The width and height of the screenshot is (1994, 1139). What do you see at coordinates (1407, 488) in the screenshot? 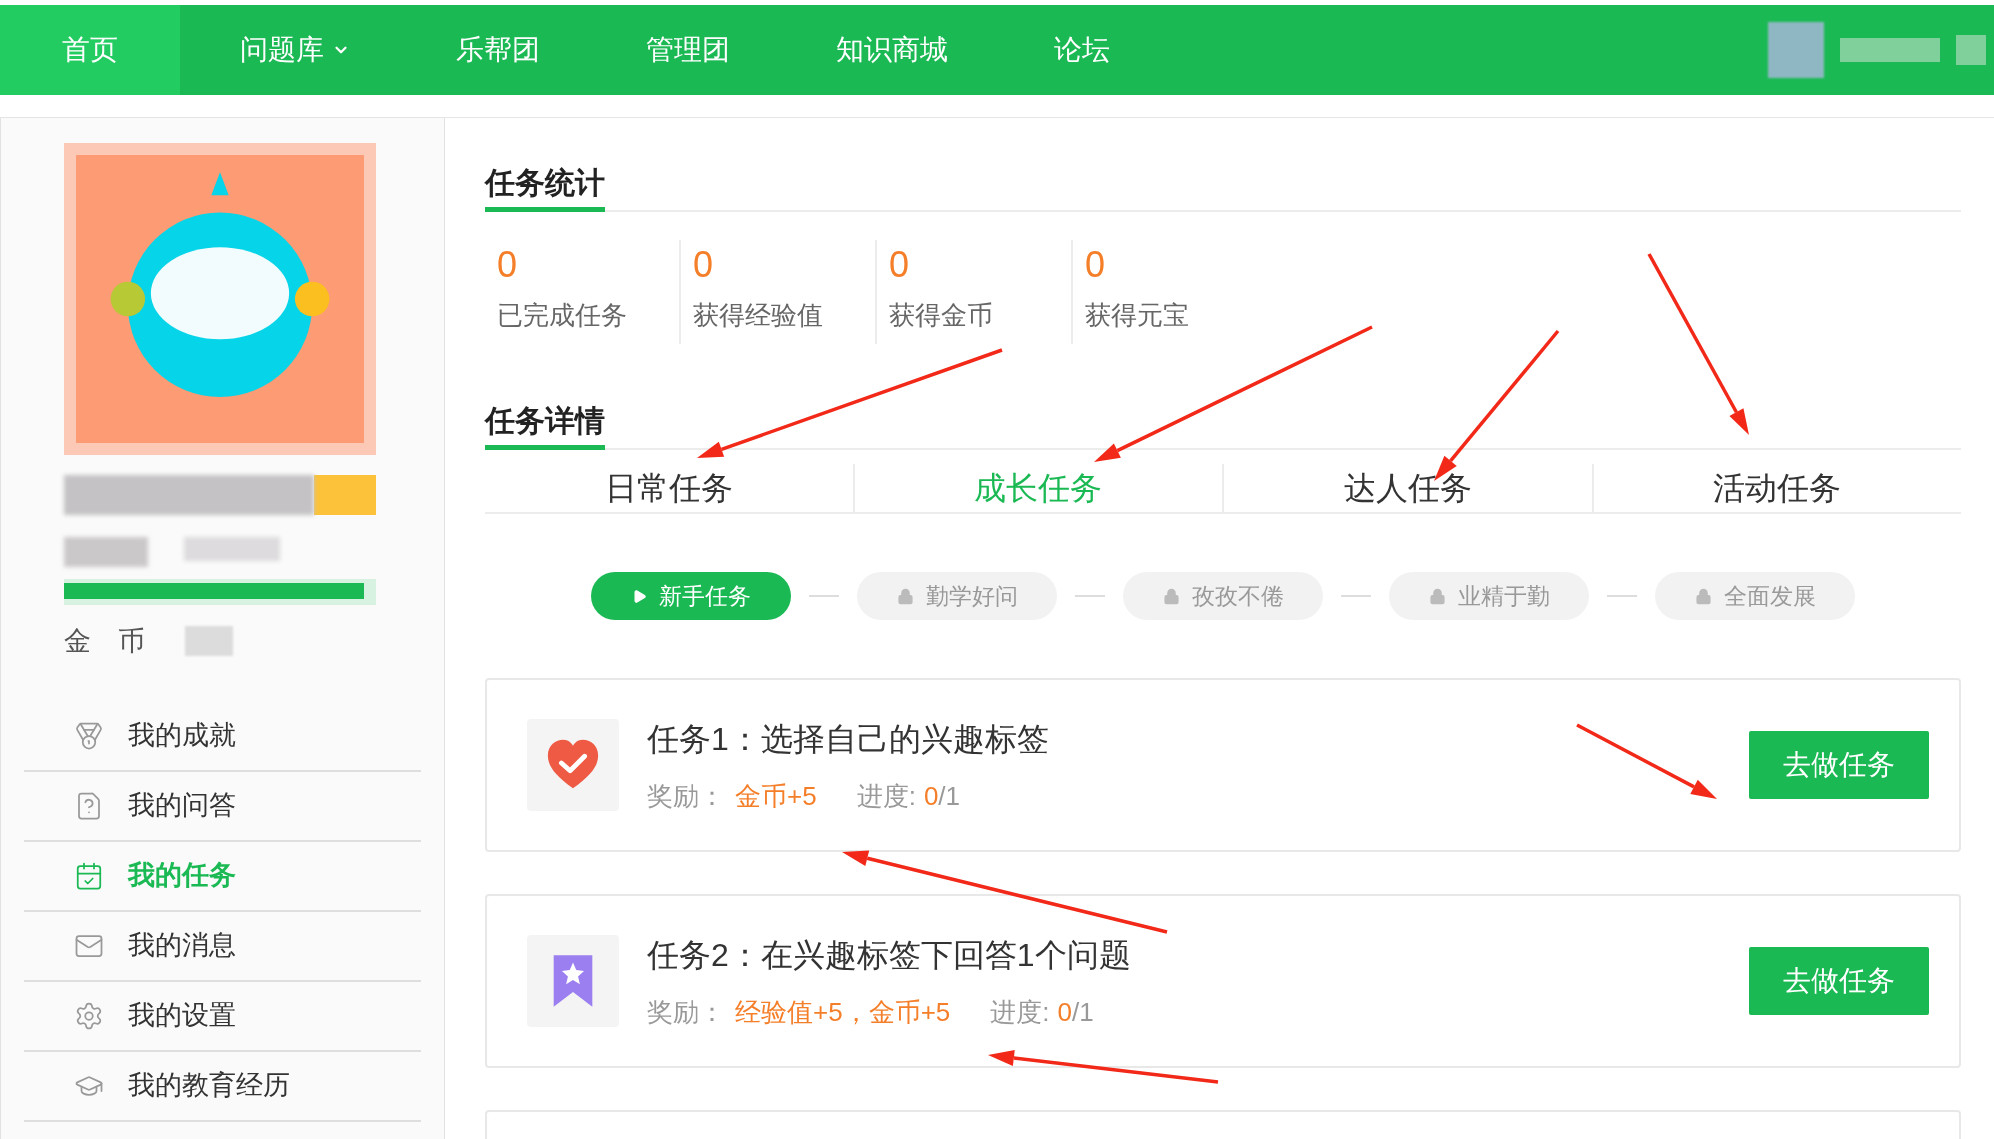
I see `task-tab: 达人任务` at bounding box center [1407, 488].